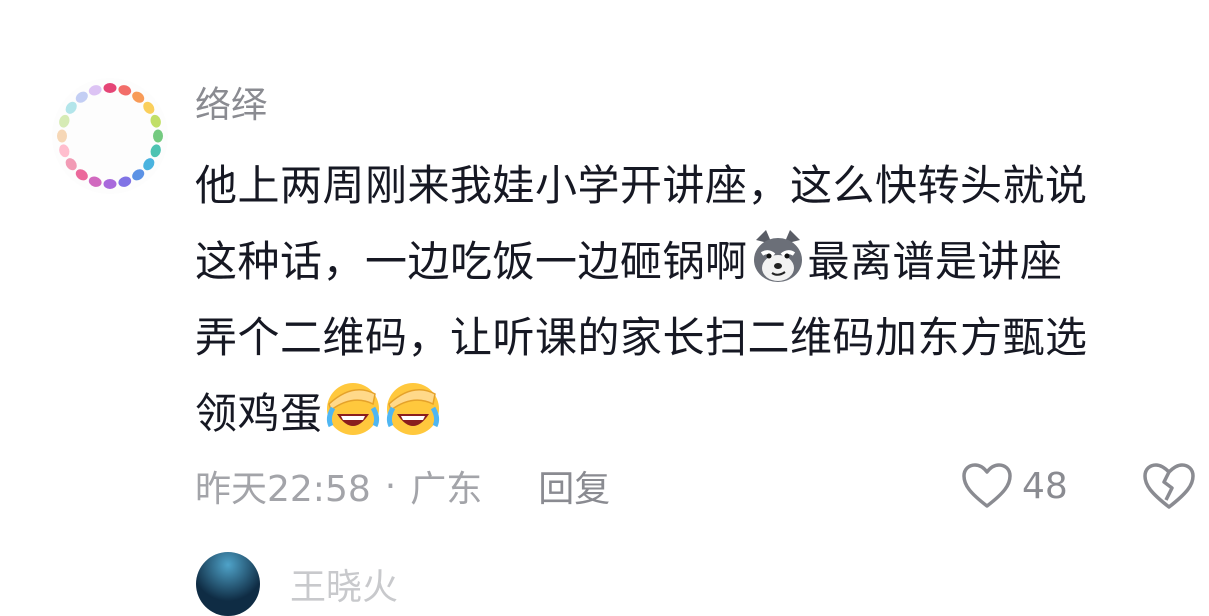 The height and width of the screenshot is (616, 1209). I want to click on comment-username: 络绎, so click(231, 106).